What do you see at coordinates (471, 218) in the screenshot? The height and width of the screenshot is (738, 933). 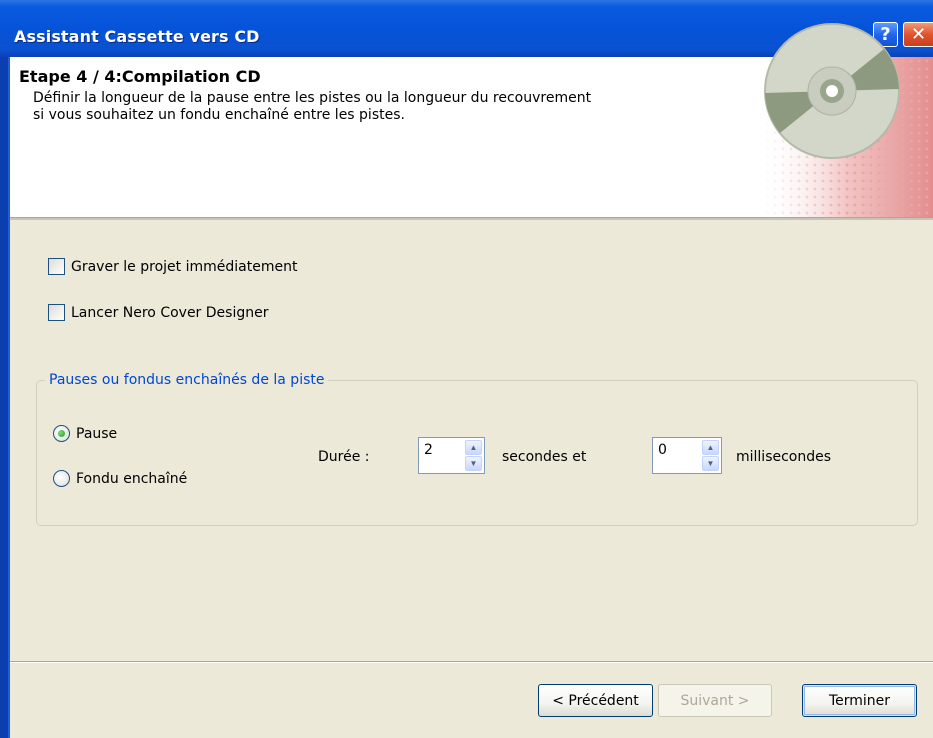 I see `header-separator` at bounding box center [471, 218].